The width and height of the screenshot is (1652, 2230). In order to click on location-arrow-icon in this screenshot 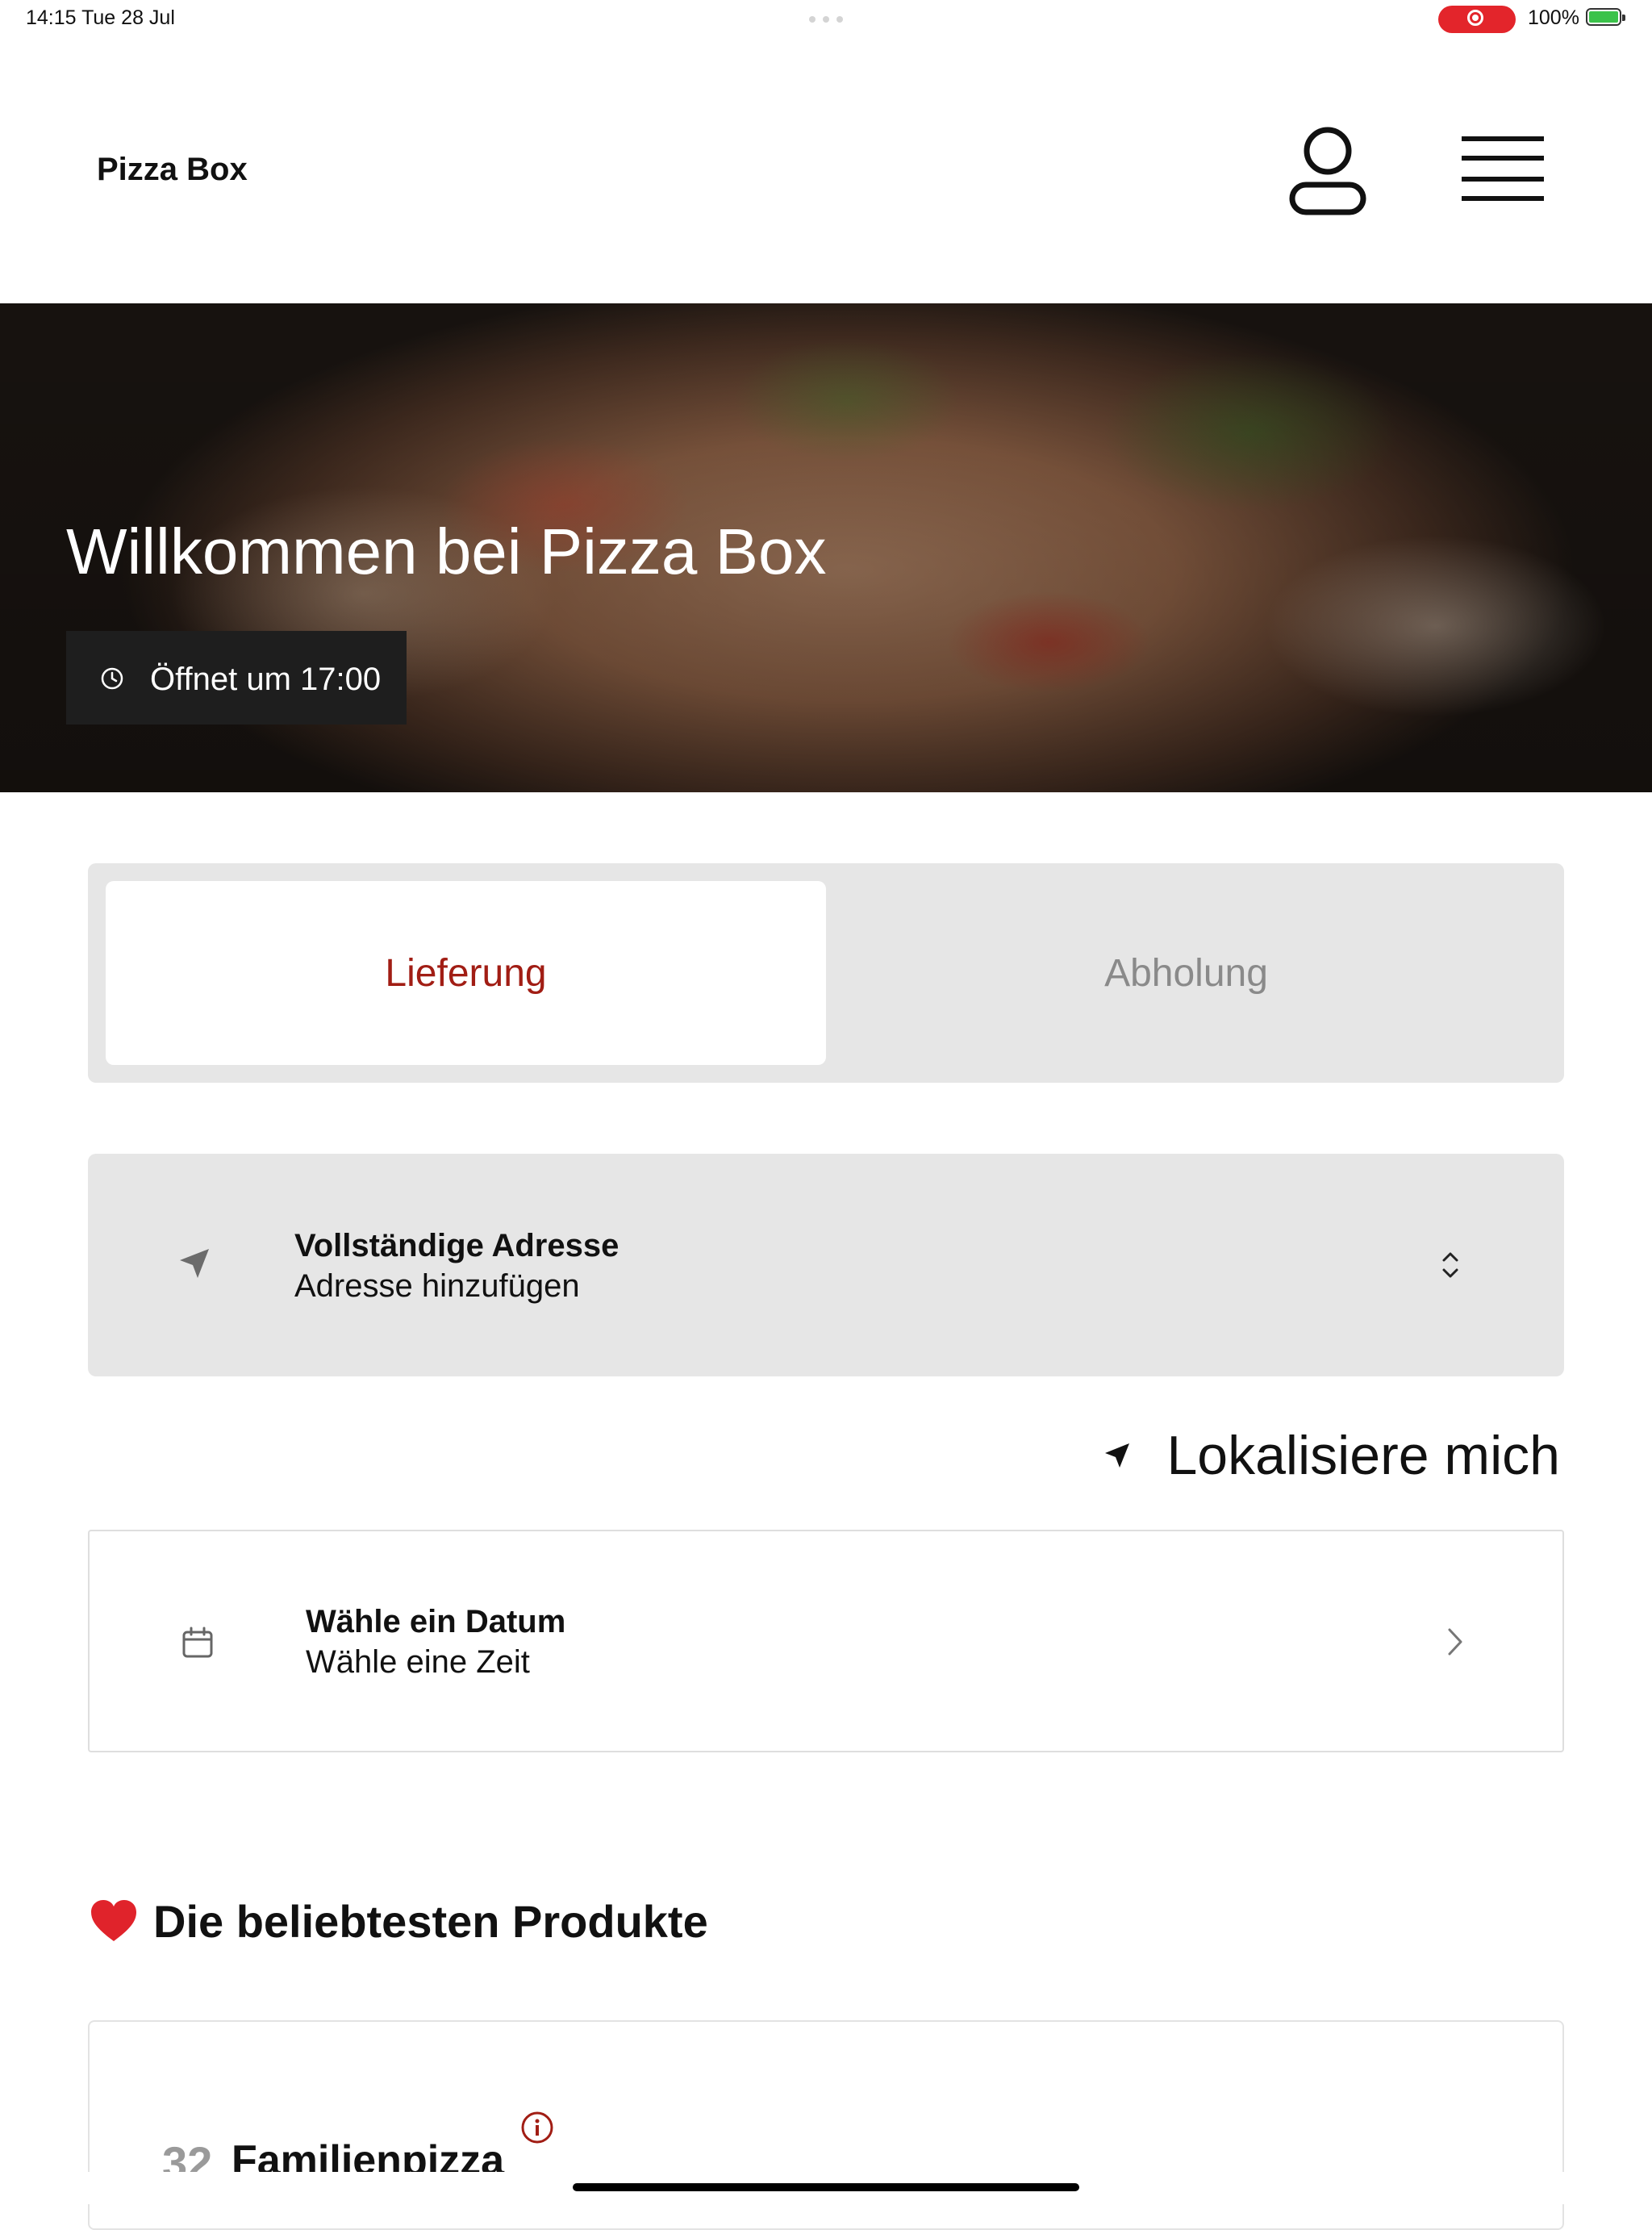, I will do `click(1117, 1455)`.